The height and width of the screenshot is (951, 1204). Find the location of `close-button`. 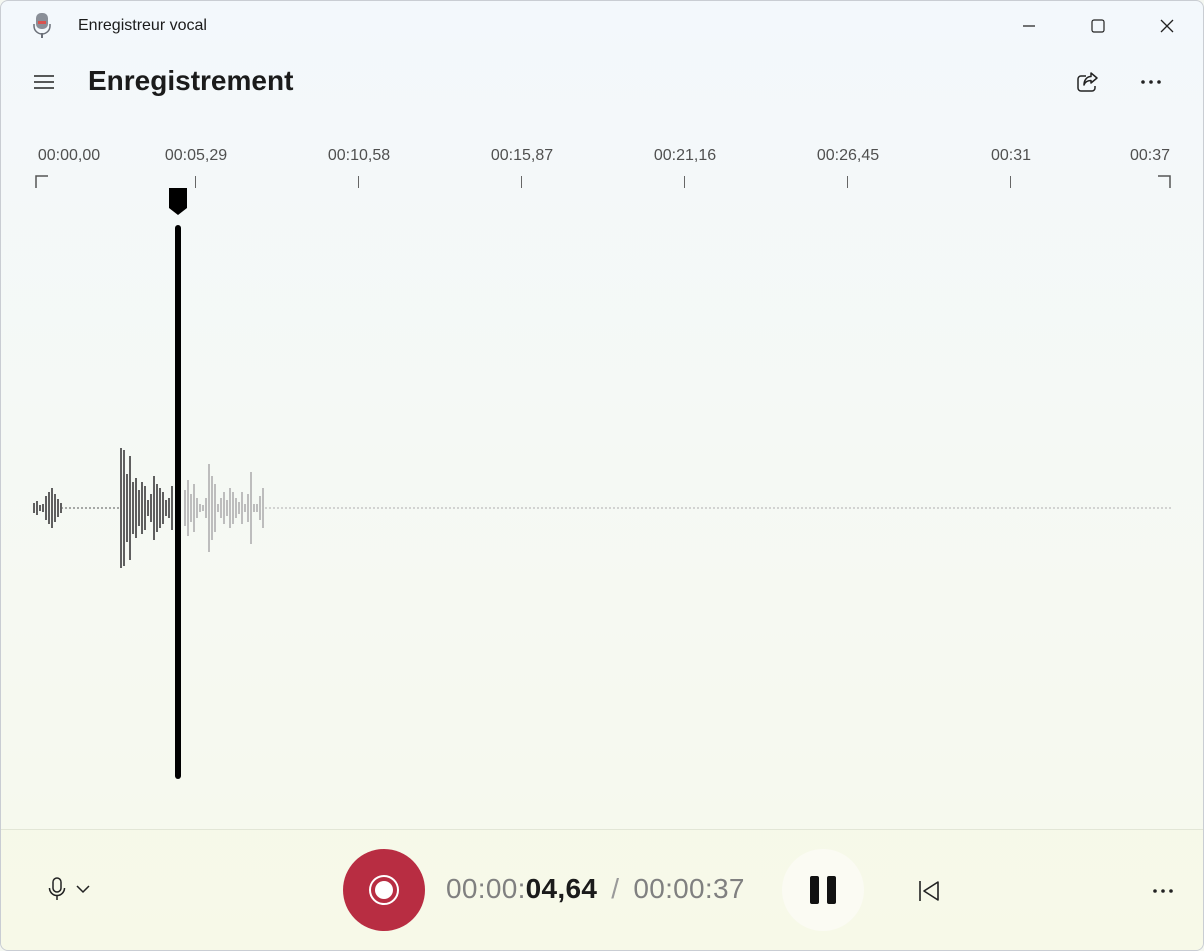

close-button is located at coordinates (1167, 26).